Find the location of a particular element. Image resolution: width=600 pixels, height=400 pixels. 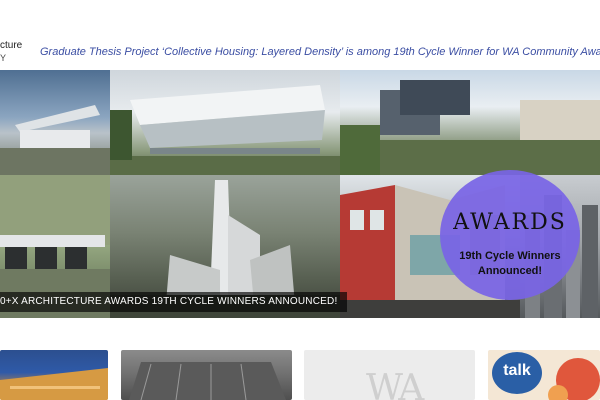

site-logo: cture Y is located at coordinates (11, 52).